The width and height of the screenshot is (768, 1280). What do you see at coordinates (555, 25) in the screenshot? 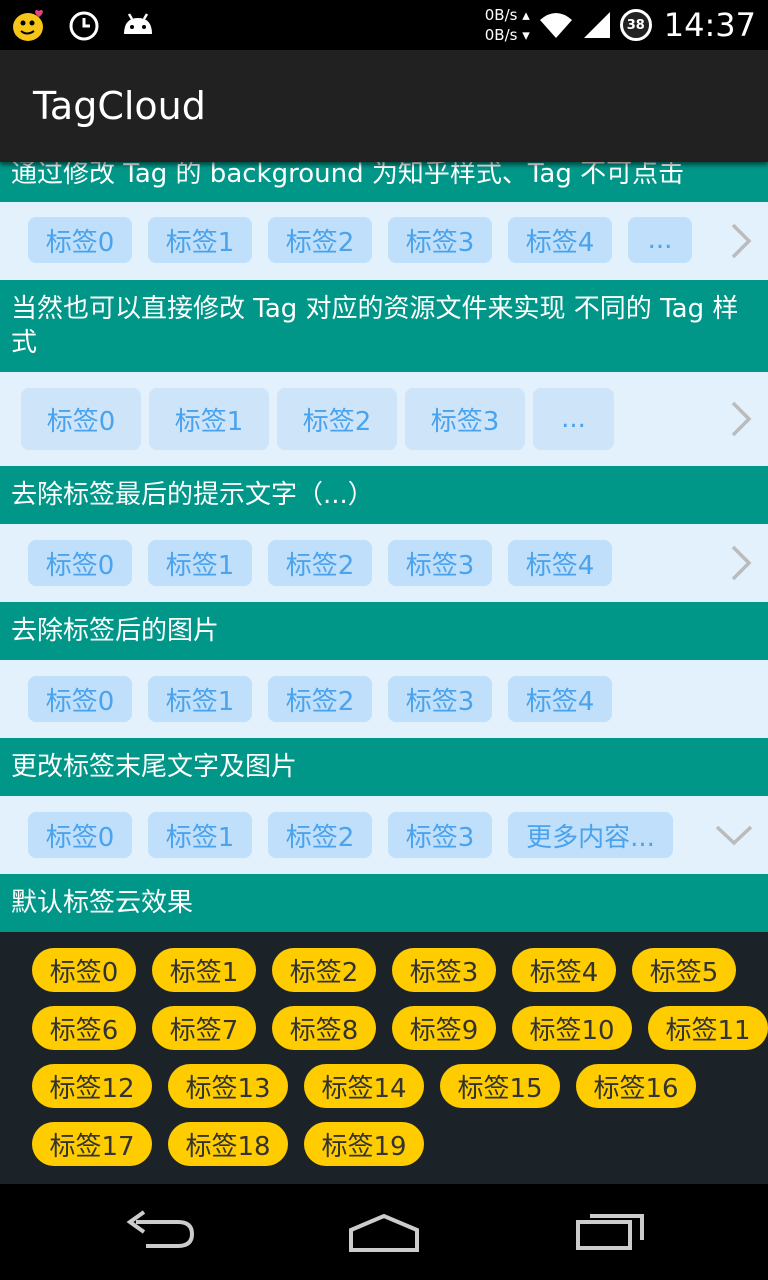
I see `wifi-icon` at bounding box center [555, 25].